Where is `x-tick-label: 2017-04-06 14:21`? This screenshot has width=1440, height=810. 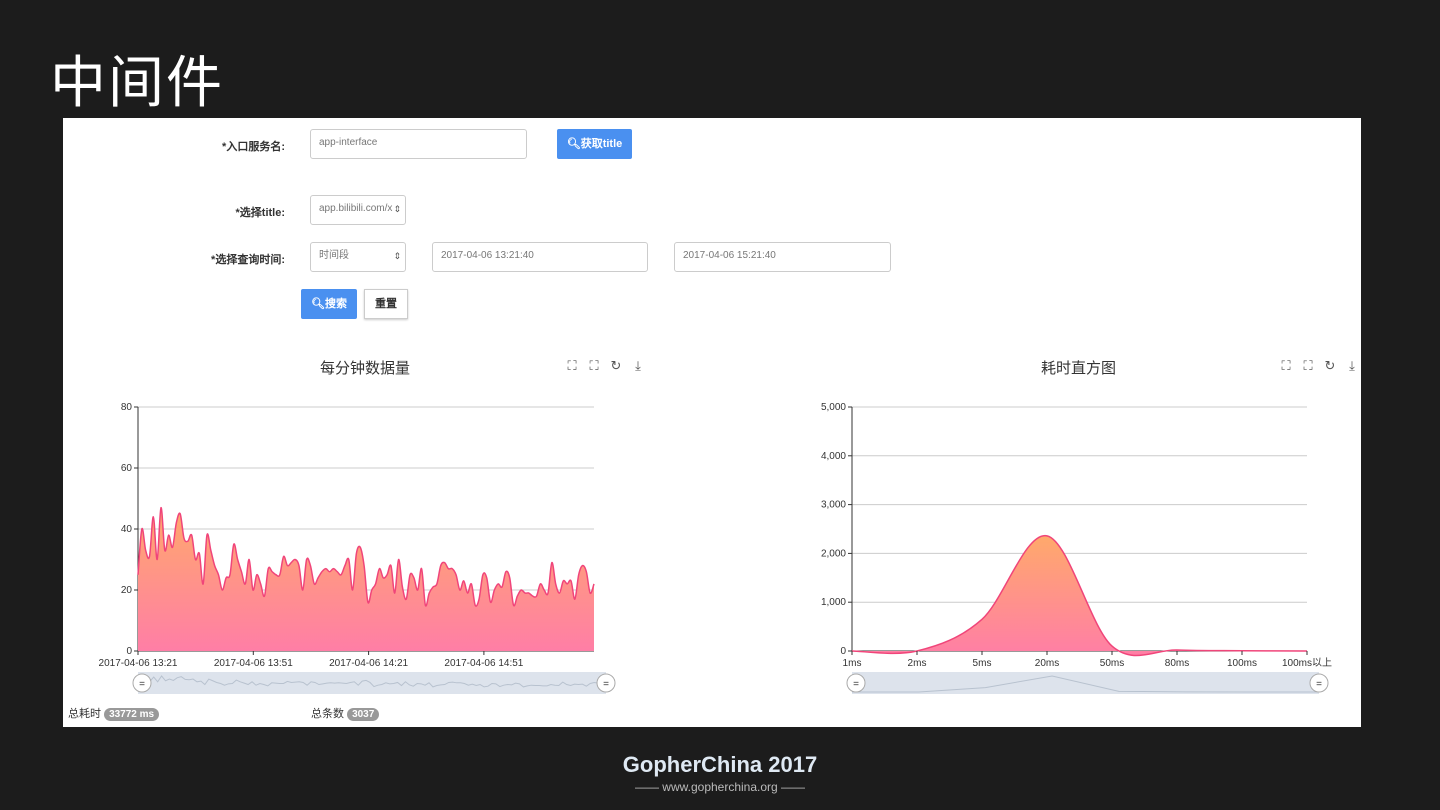
x-tick-label: 2017-04-06 14:21 is located at coordinates (368, 663).